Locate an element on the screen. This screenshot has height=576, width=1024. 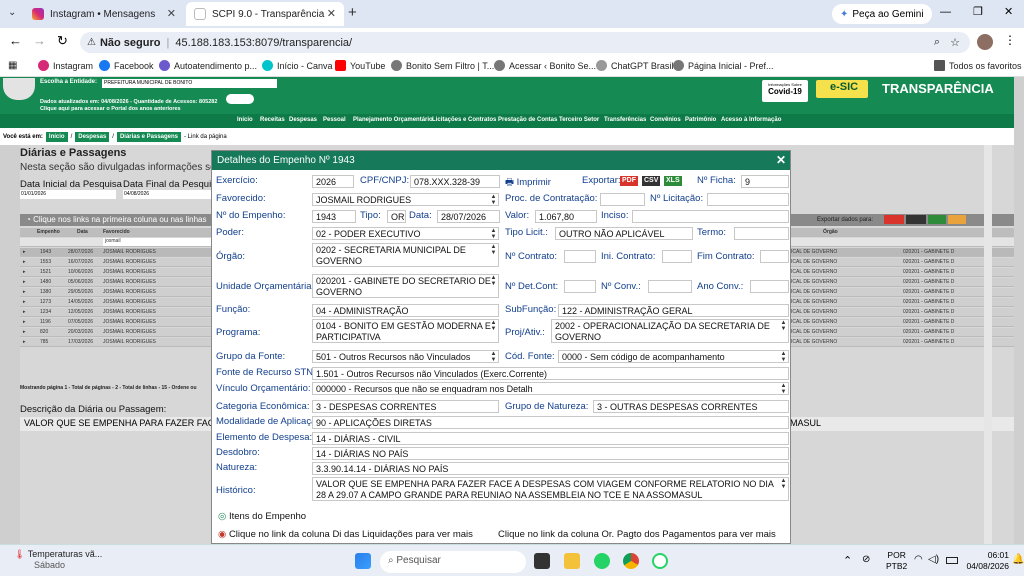
minimize-button: — is located at coordinates (945, 12).